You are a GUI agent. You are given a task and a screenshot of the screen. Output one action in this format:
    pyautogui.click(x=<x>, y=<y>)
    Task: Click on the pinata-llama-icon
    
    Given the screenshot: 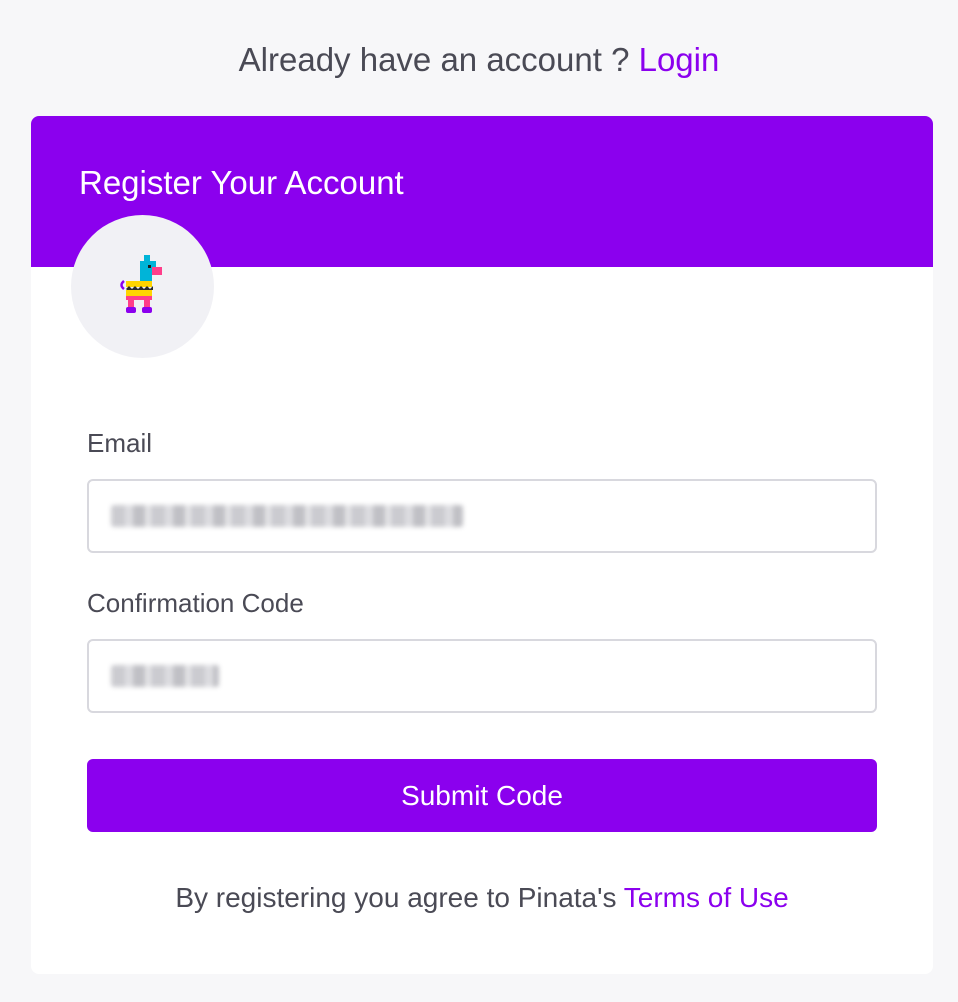 What is the action you would take?
    pyautogui.click(x=141, y=284)
    